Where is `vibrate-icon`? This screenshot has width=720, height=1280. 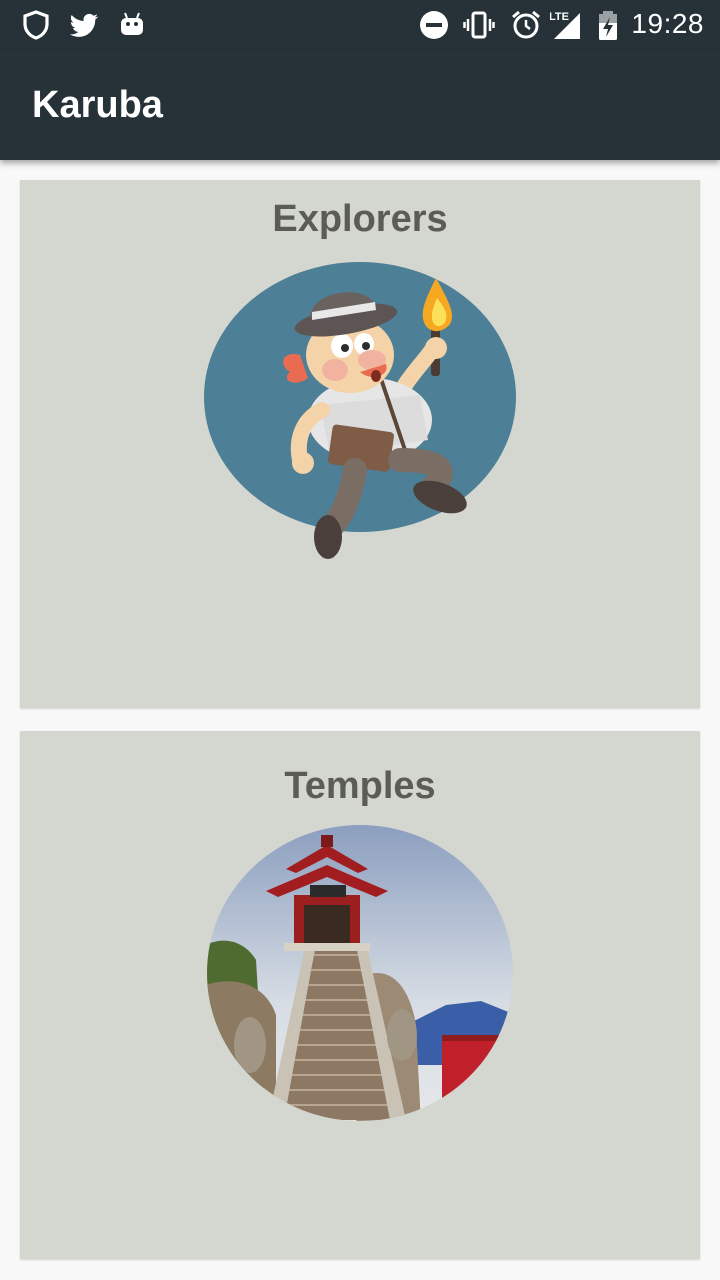
vibrate-icon is located at coordinates (479, 25).